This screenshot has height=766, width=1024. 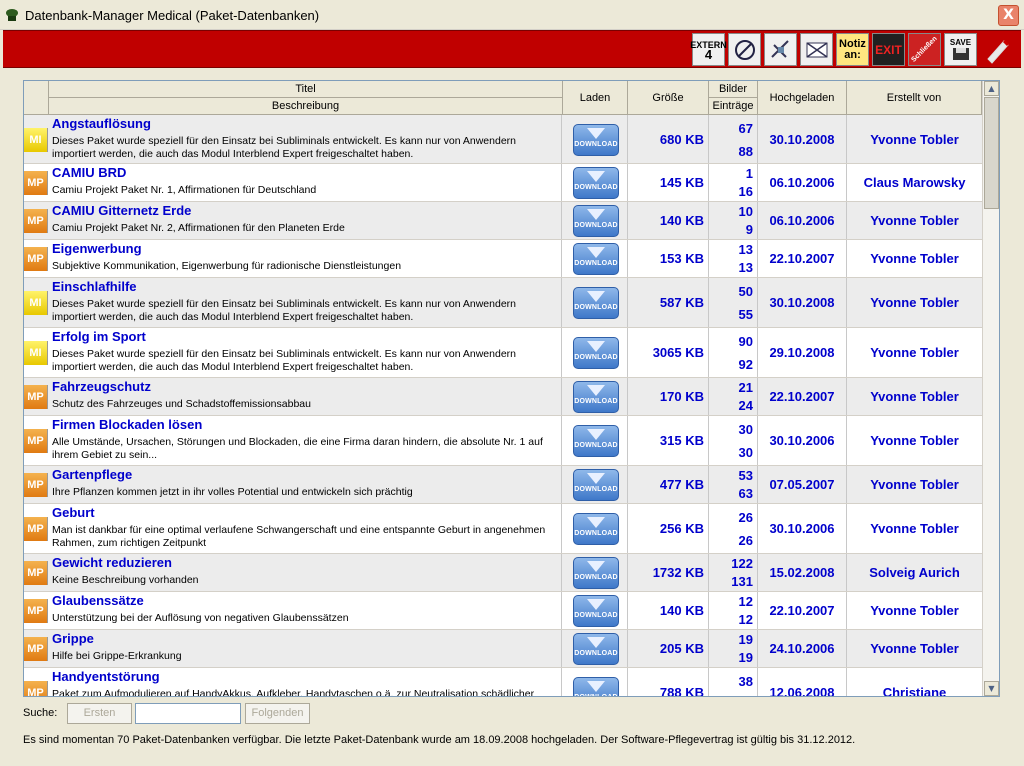 I want to click on bilder-count: 21, so click(x=745, y=387).